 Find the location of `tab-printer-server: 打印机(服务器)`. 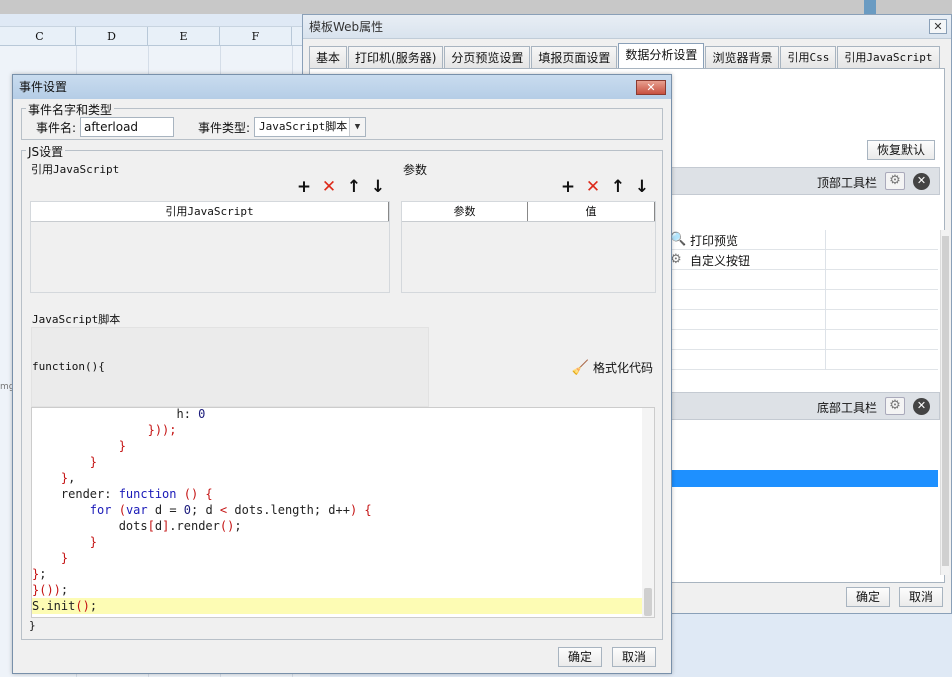

tab-printer-server: 打印机(服务器) is located at coordinates (396, 57).